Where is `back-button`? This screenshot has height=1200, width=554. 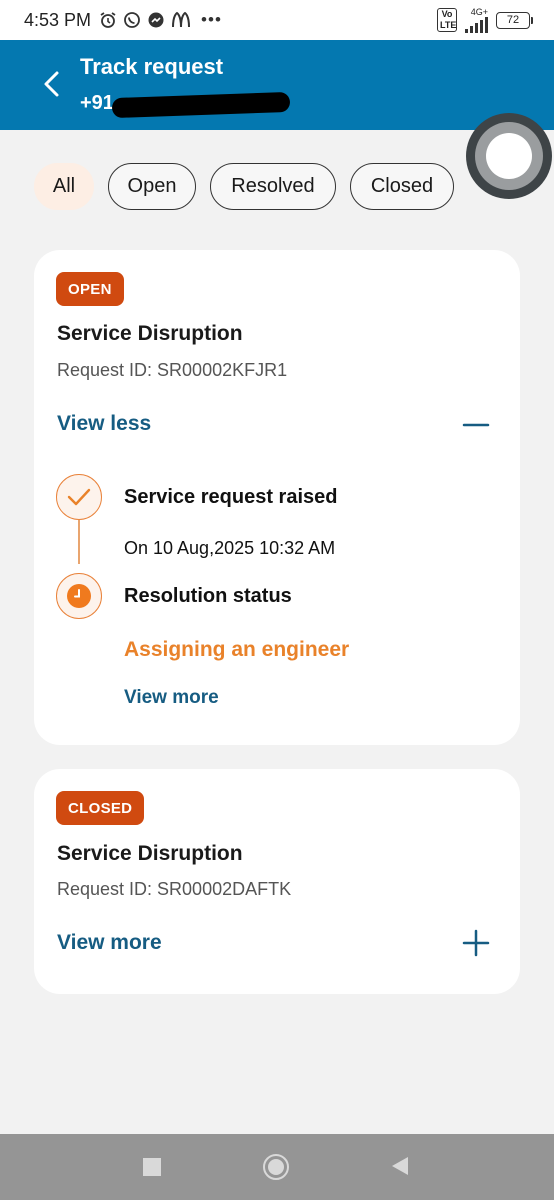
back-button is located at coordinates (51, 84).